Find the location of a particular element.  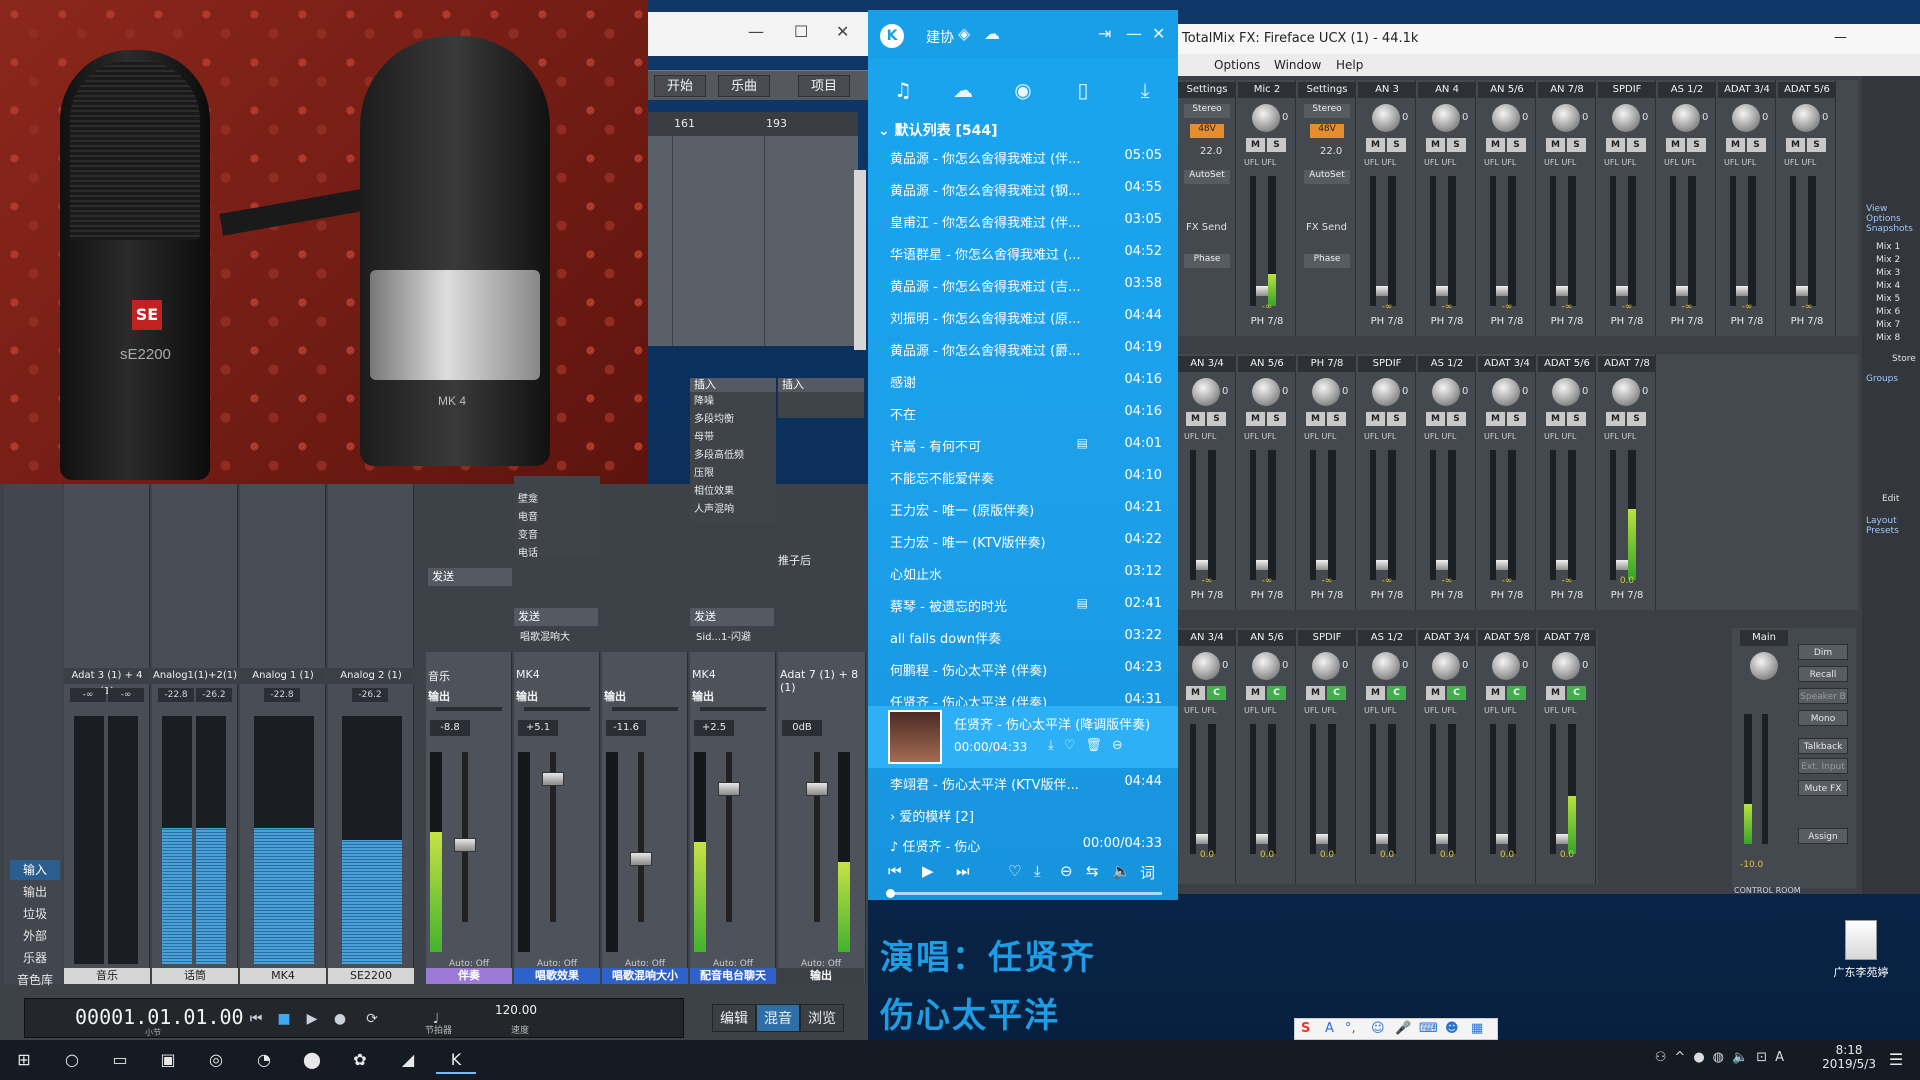

start-button: 开始 is located at coordinates (680, 86).